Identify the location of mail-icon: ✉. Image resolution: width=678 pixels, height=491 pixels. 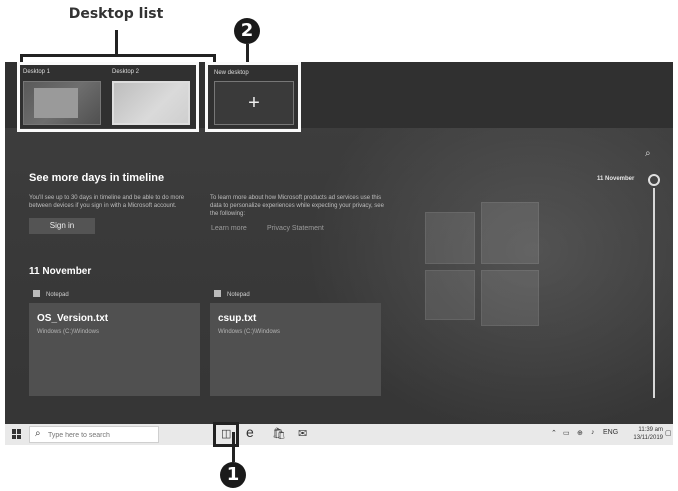
(302, 433).